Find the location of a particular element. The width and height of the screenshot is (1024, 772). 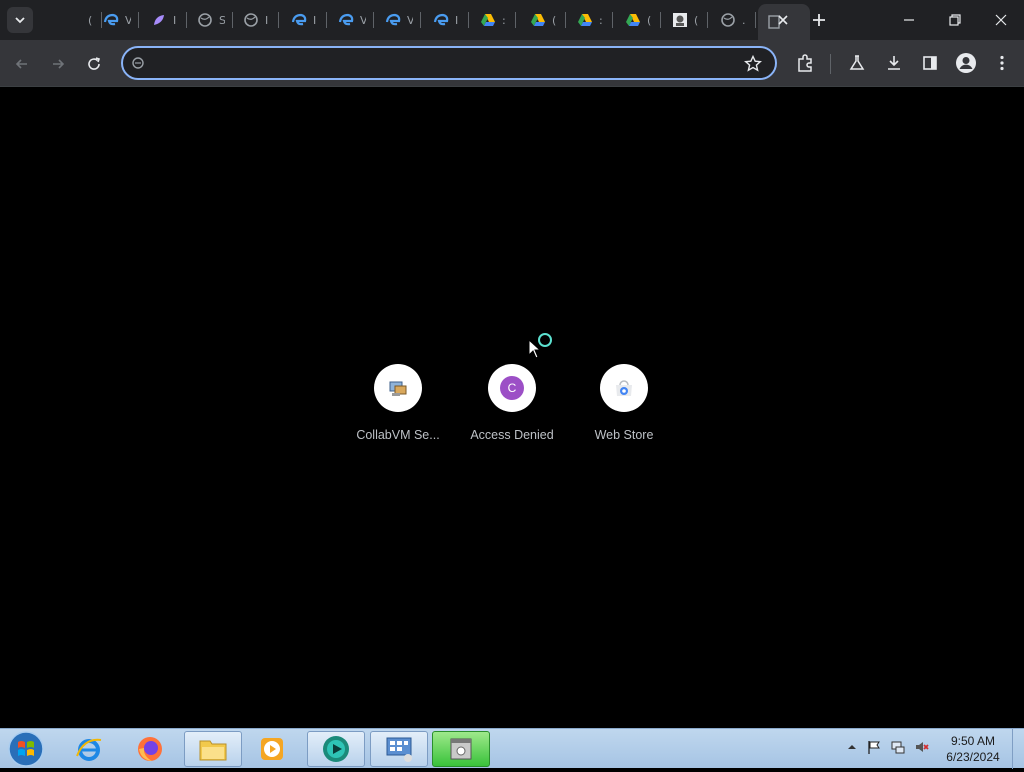

tab-12: : is located at coordinates (590, 20).